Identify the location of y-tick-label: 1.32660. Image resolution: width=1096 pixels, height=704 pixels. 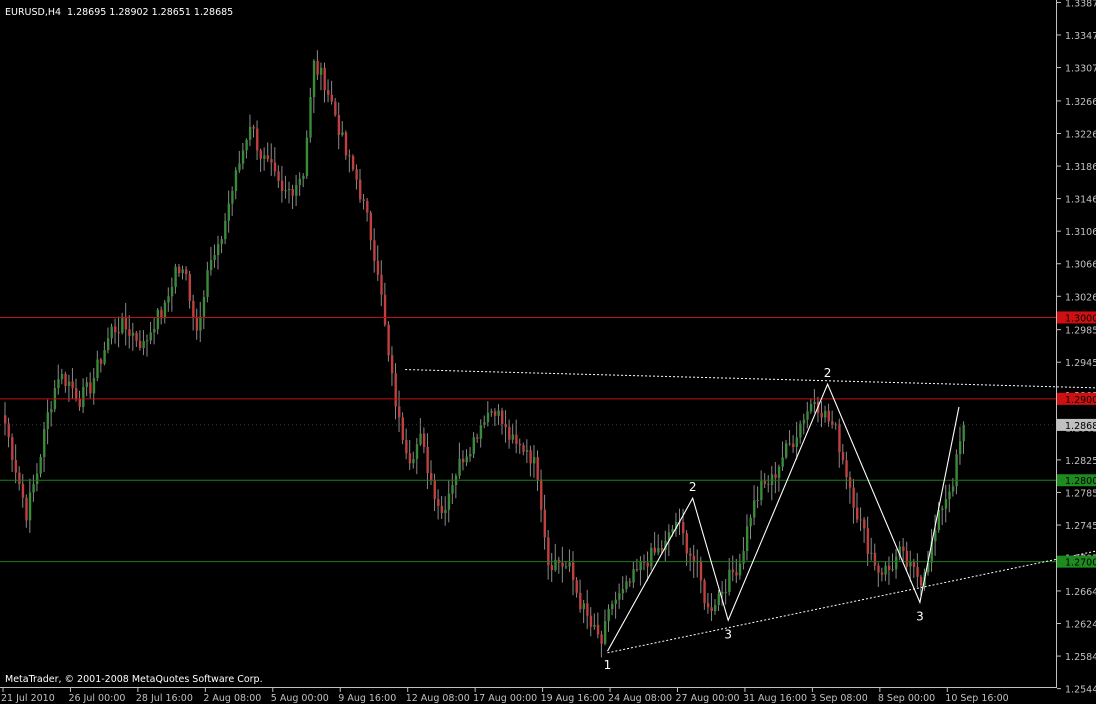
(1080, 102).